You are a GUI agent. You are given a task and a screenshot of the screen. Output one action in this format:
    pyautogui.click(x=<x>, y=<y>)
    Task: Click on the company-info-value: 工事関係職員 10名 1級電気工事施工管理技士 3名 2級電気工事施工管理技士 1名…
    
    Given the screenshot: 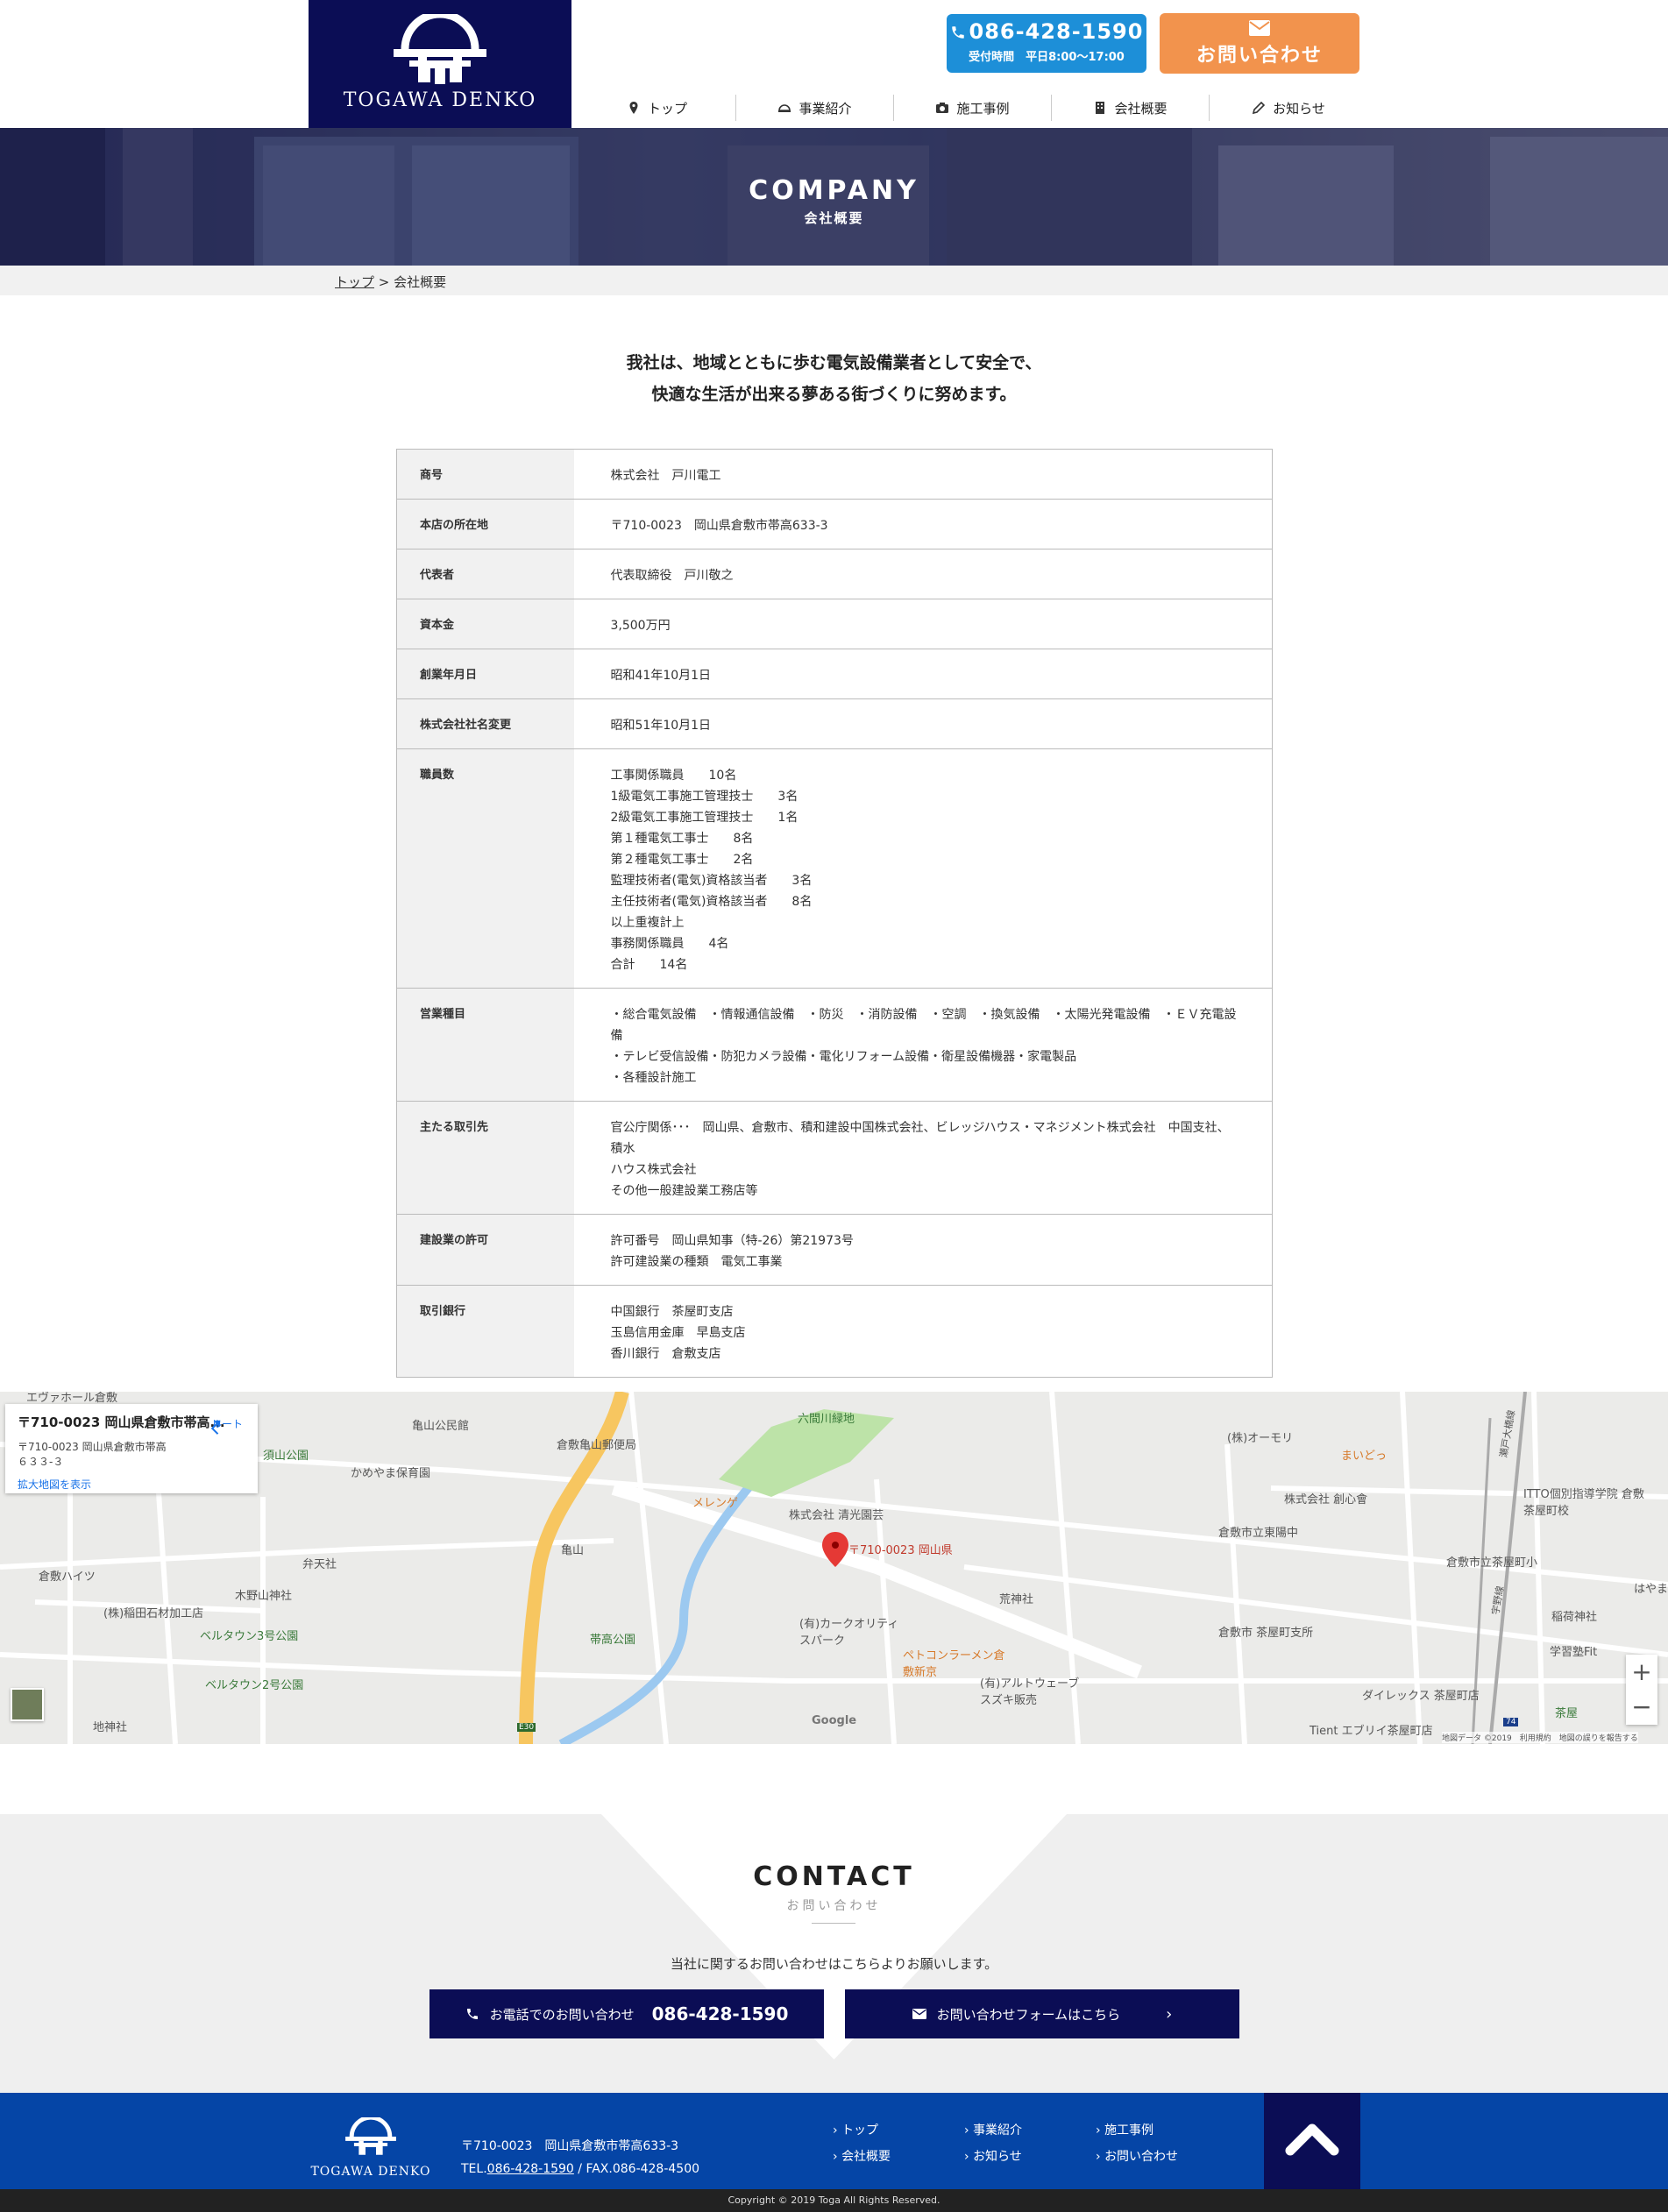 What is the action you would take?
    pyautogui.click(x=923, y=868)
    